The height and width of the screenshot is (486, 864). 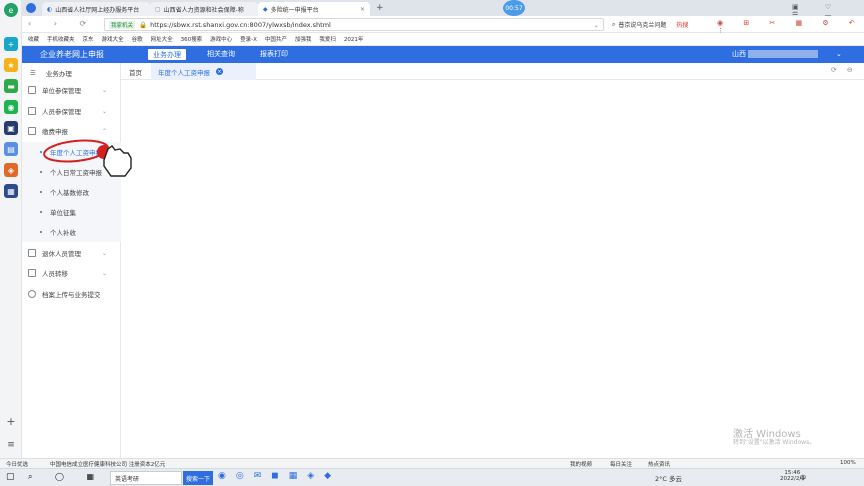 I want to click on lock-icon: 🔒, so click(x=143, y=24).